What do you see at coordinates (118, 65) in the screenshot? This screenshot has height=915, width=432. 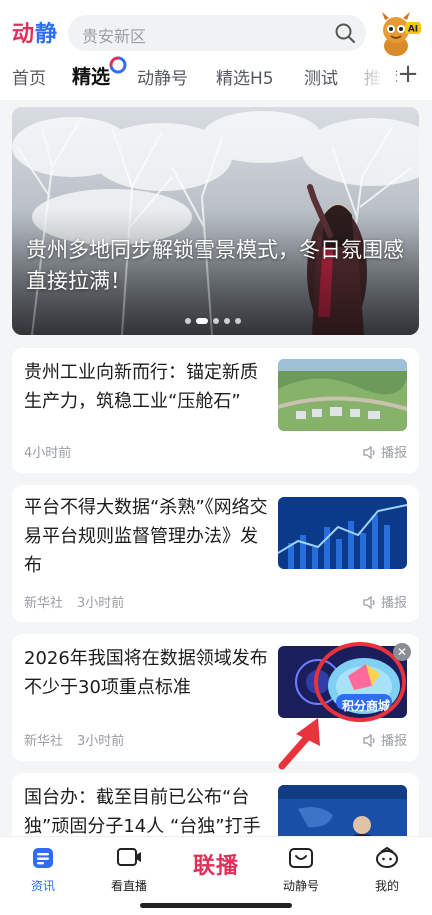 I see `refresh-swirl-icon` at bounding box center [118, 65].